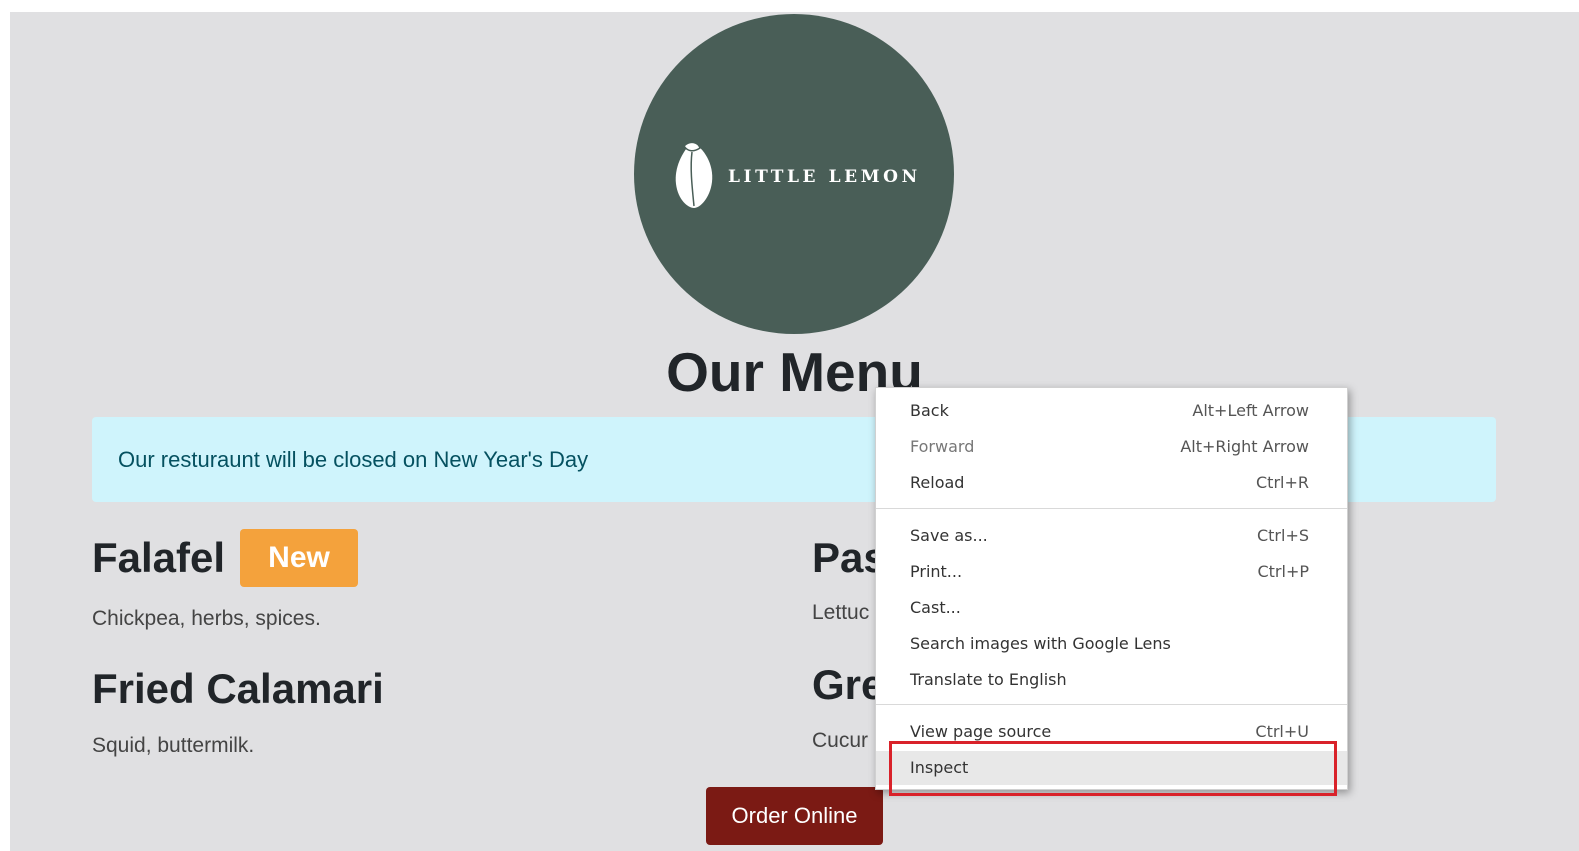 The image size is (1579, 851). Describe the element at coordinates (939, 767) in the screenshot. I see `menu-item-label: Inspect` at that location.